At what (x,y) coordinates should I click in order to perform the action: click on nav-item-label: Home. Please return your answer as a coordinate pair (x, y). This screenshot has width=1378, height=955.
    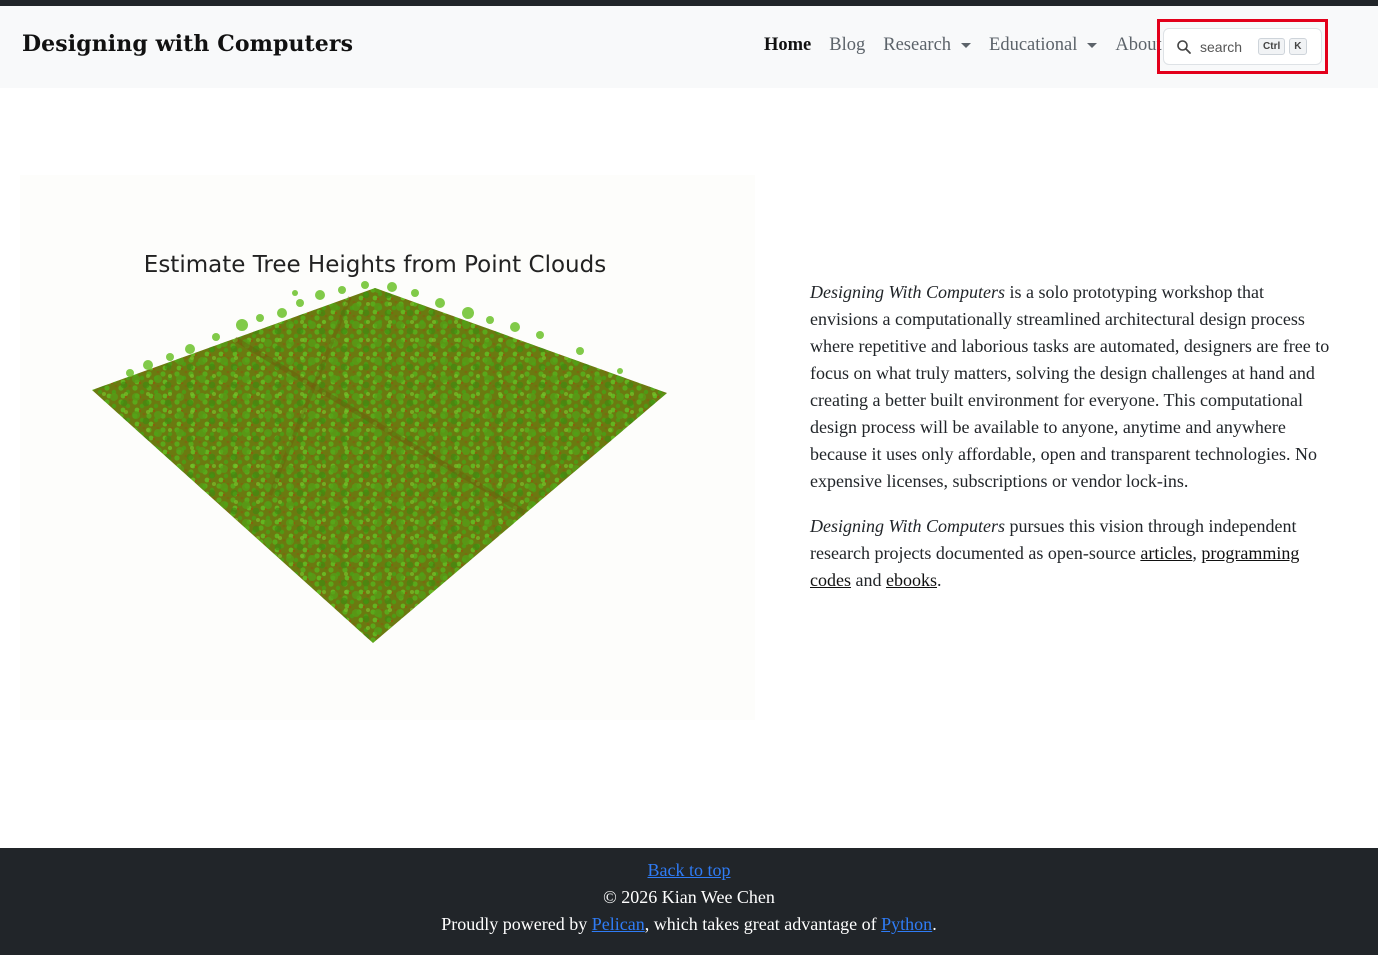
    Looking at the image, I should click on (788, 45).